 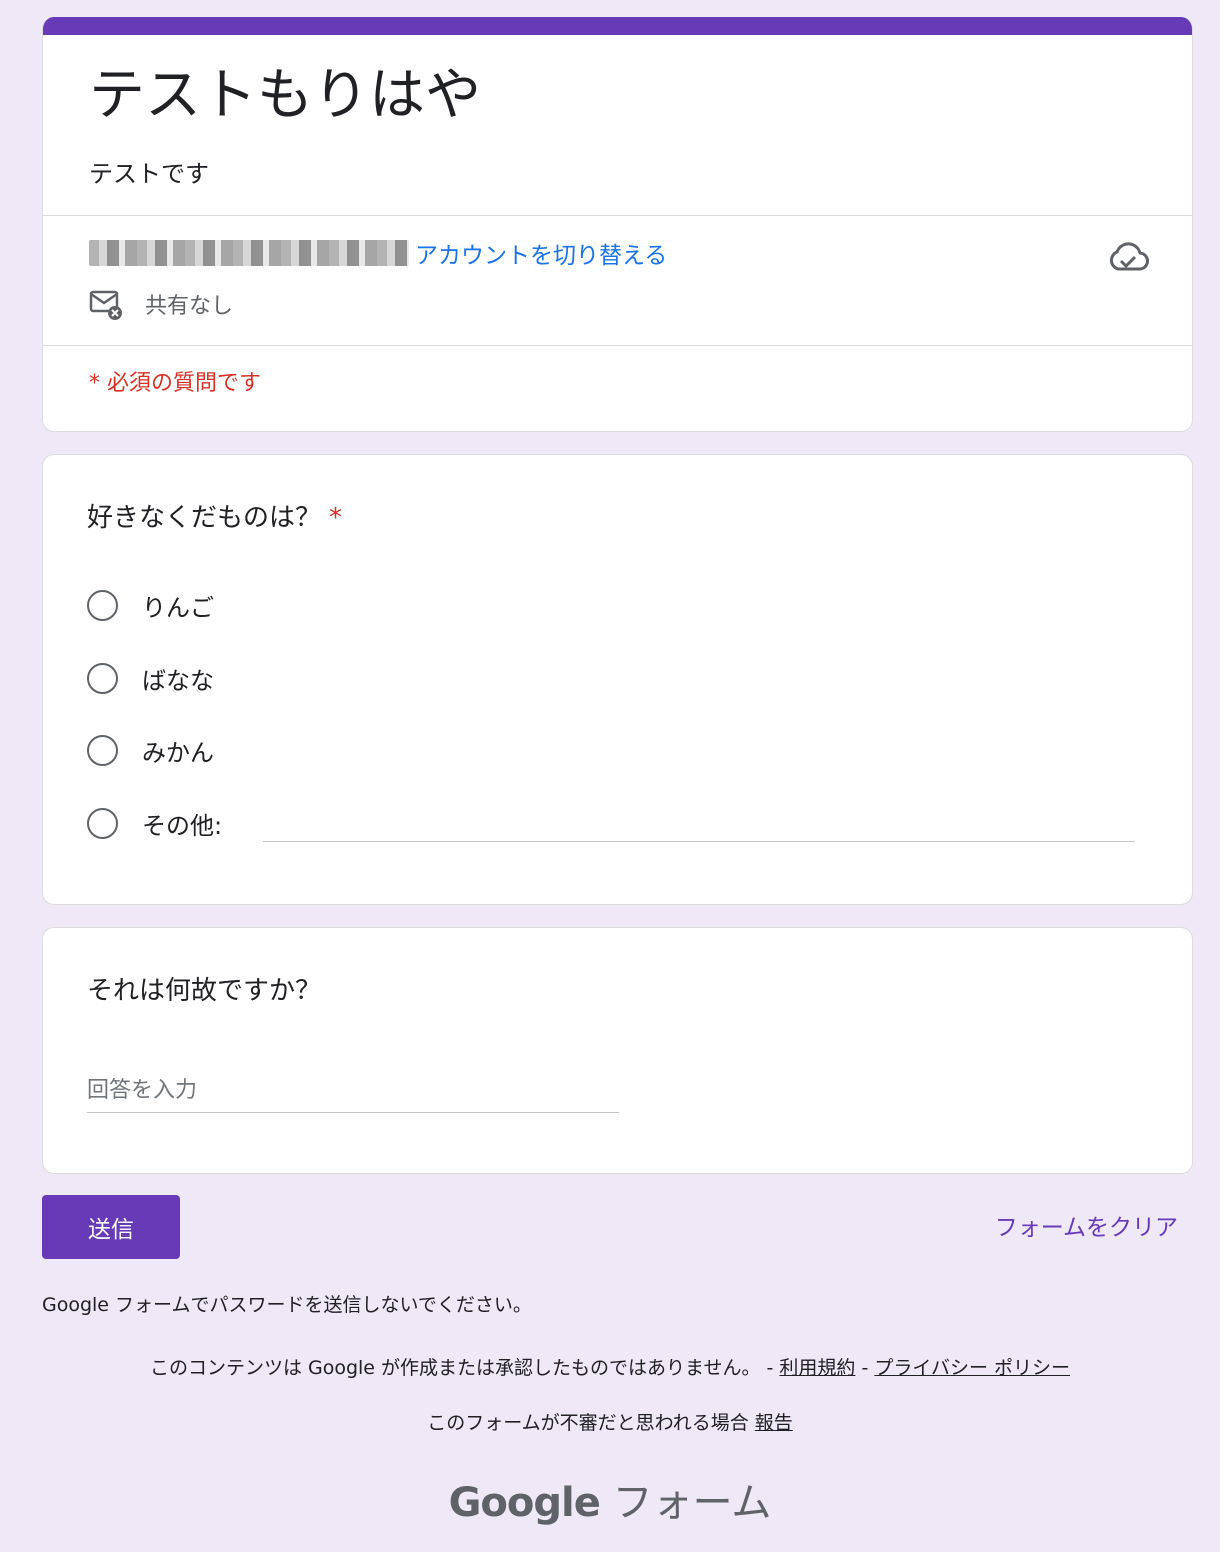 What do you see at coordinates (175, 383) in the screenshot?
I see `required-note: * 必須の質問です` at bounding box center [175, 383].